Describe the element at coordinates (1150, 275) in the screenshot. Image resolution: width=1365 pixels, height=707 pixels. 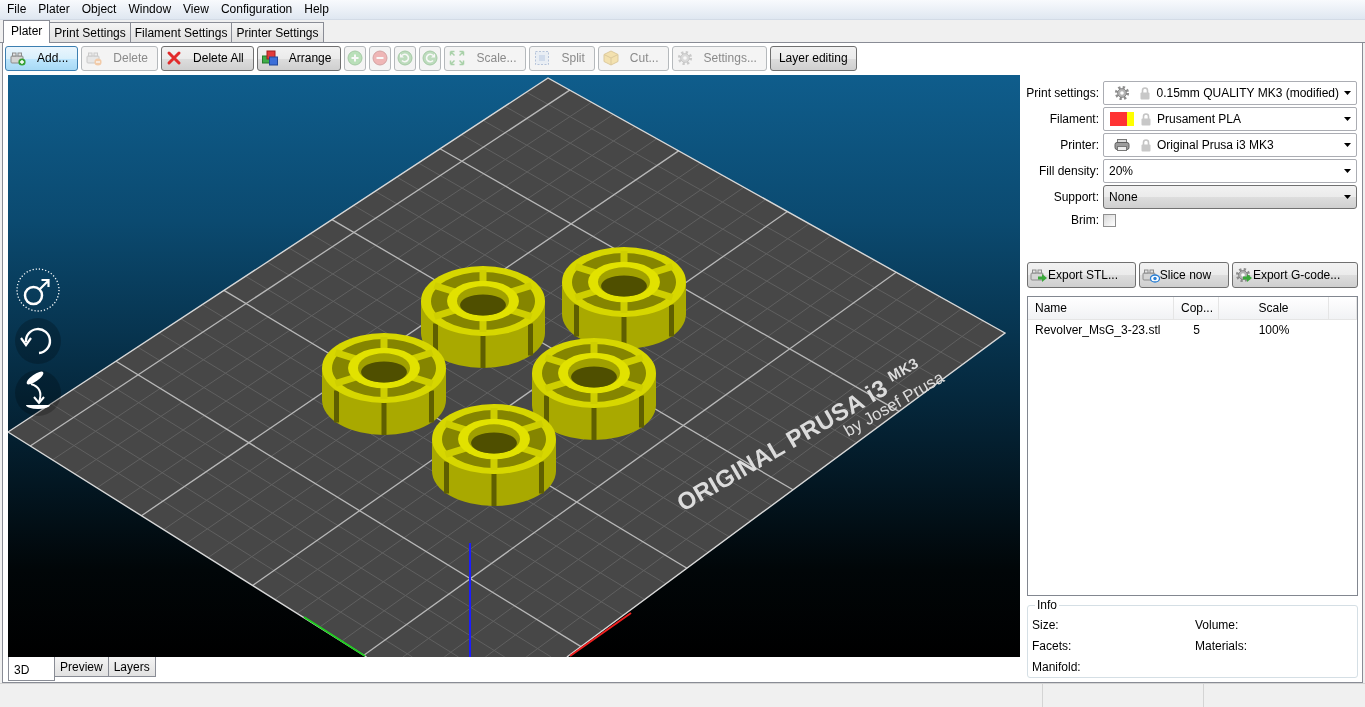
I see `brick-eye-icon` at that location.